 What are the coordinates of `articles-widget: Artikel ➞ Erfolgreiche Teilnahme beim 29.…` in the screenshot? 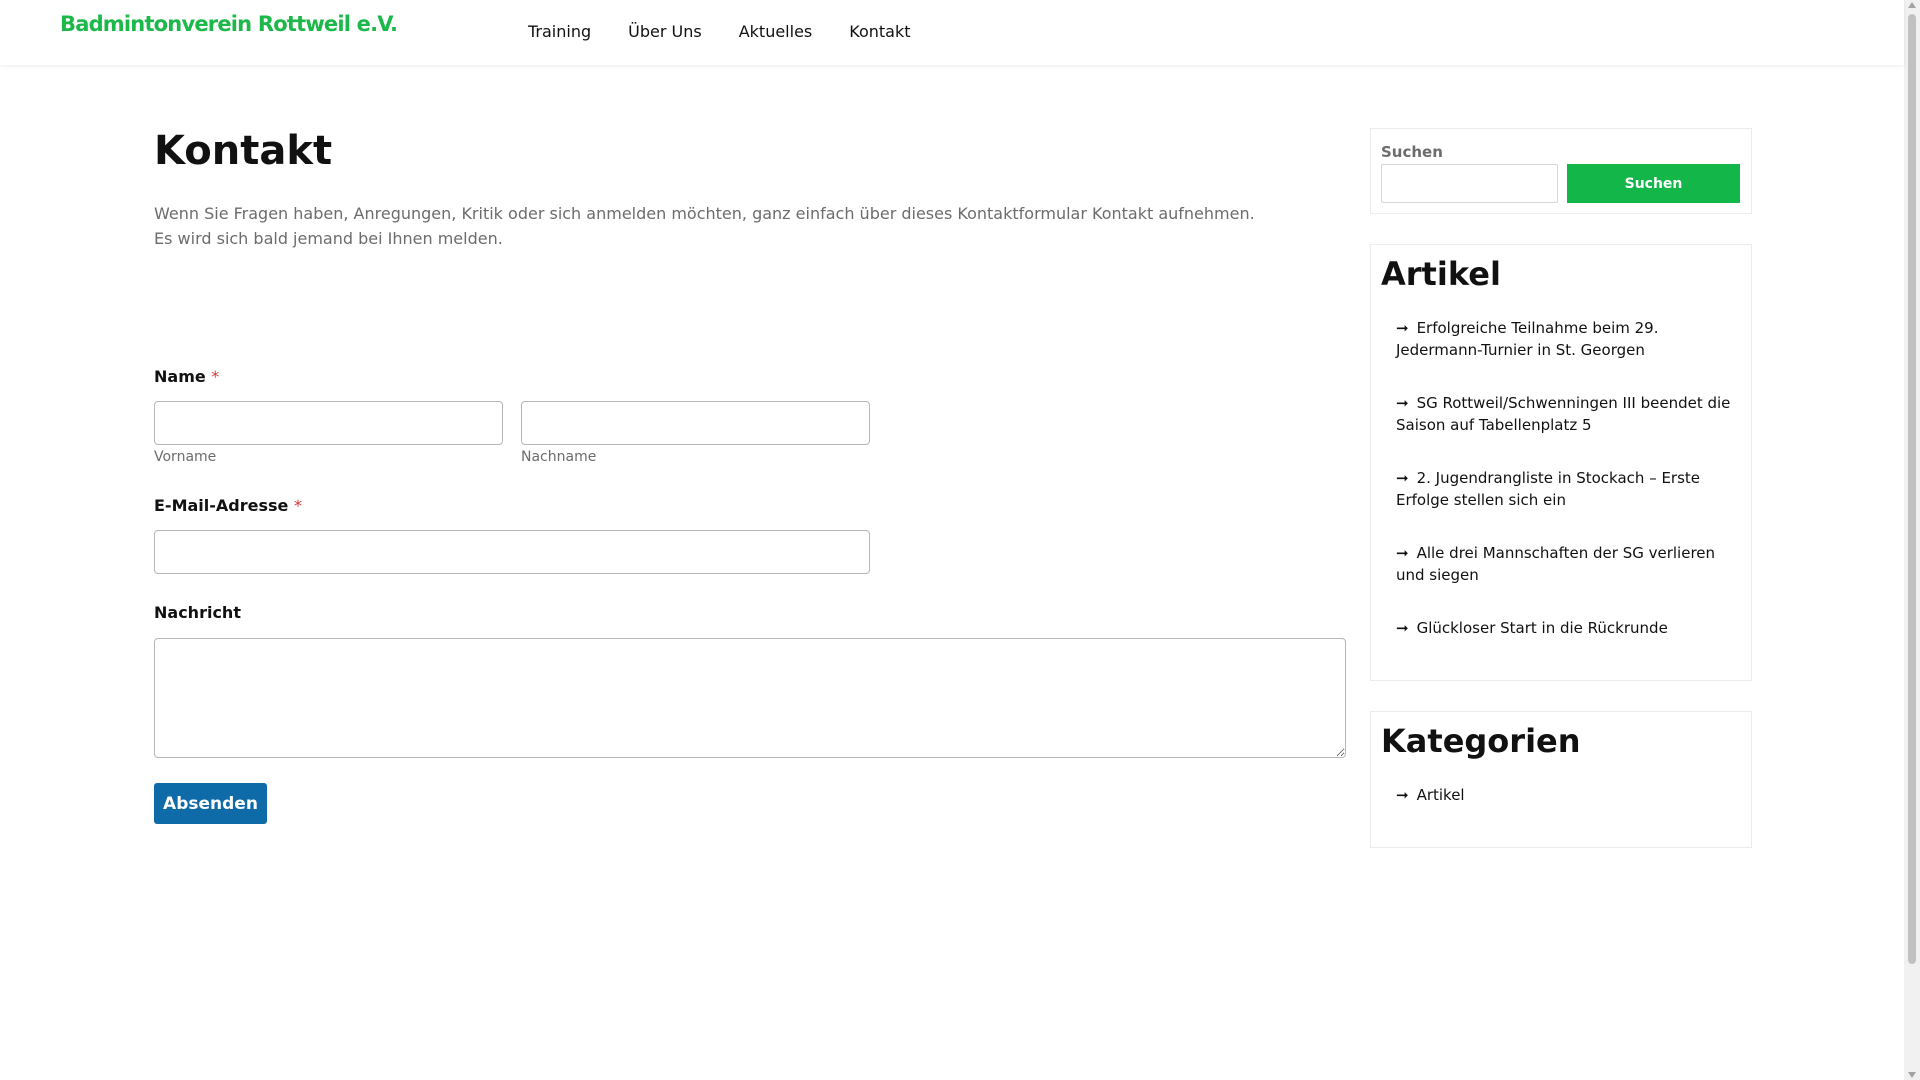 It's located at (1561, 462).